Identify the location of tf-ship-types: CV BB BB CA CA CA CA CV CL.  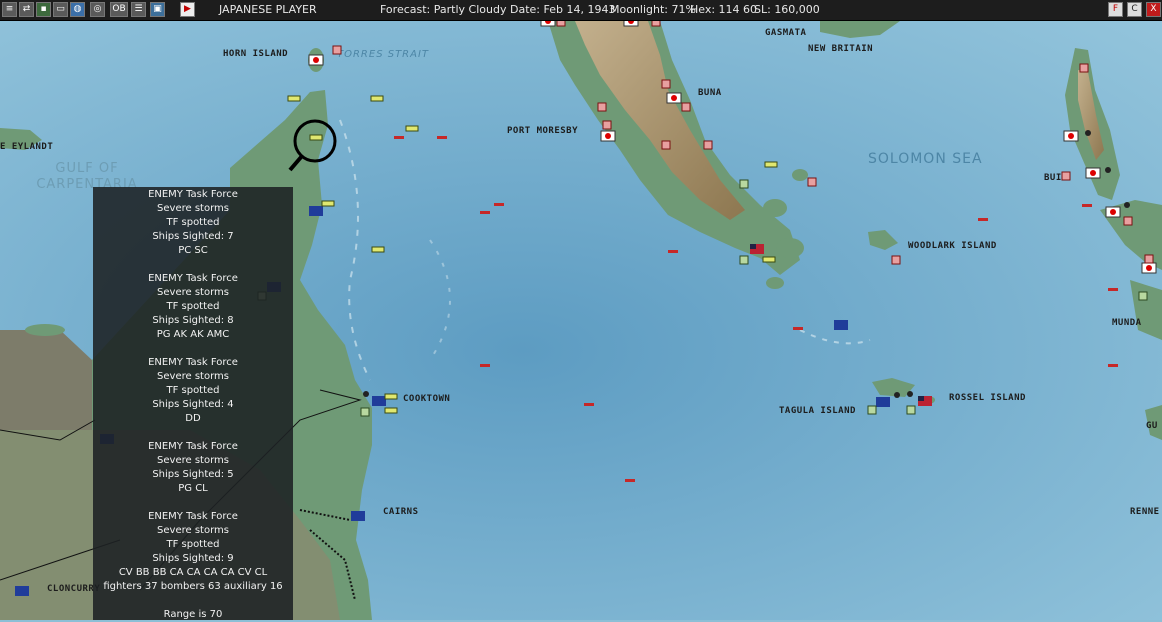
(193, 572).